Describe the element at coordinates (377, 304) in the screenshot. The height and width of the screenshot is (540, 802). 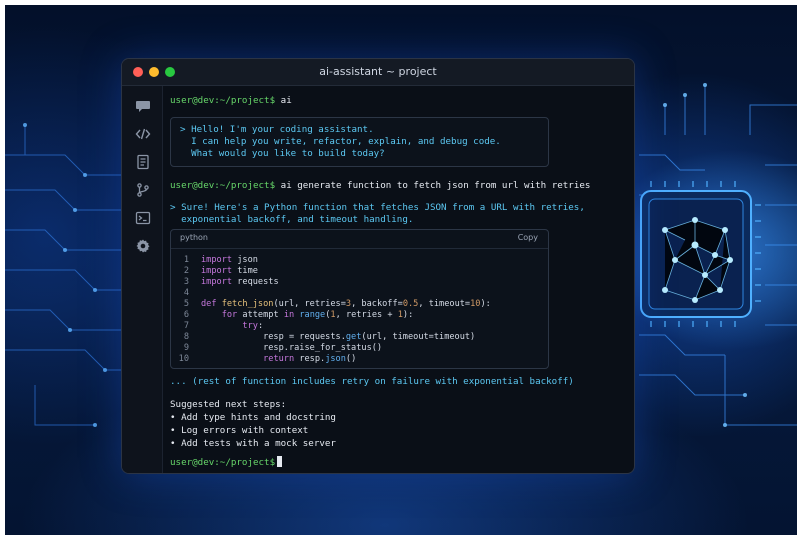
I see `code-token: , backoff=` at that location.